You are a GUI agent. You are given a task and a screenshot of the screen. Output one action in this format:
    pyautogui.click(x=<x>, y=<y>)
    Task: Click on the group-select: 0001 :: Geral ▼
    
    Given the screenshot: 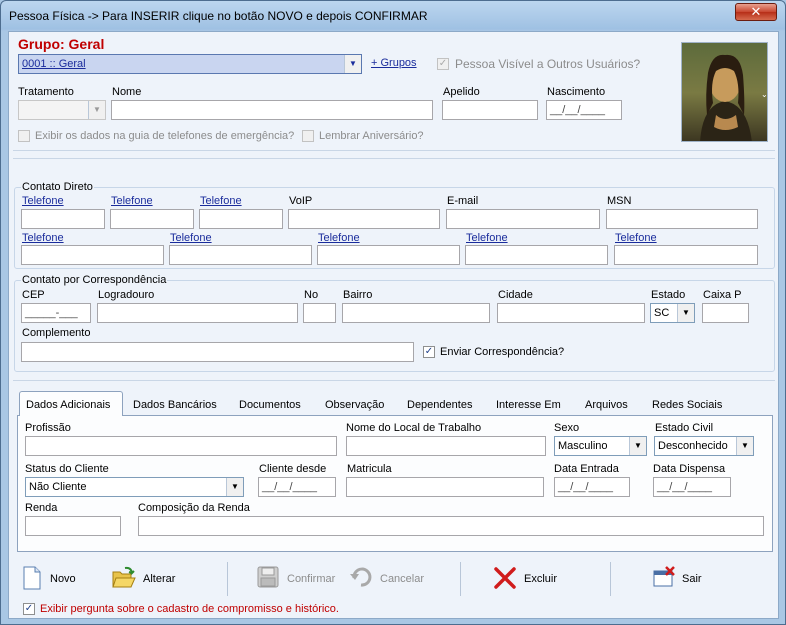 What is the action you would take?
    pyautogui.click(x=190, y=64)
    